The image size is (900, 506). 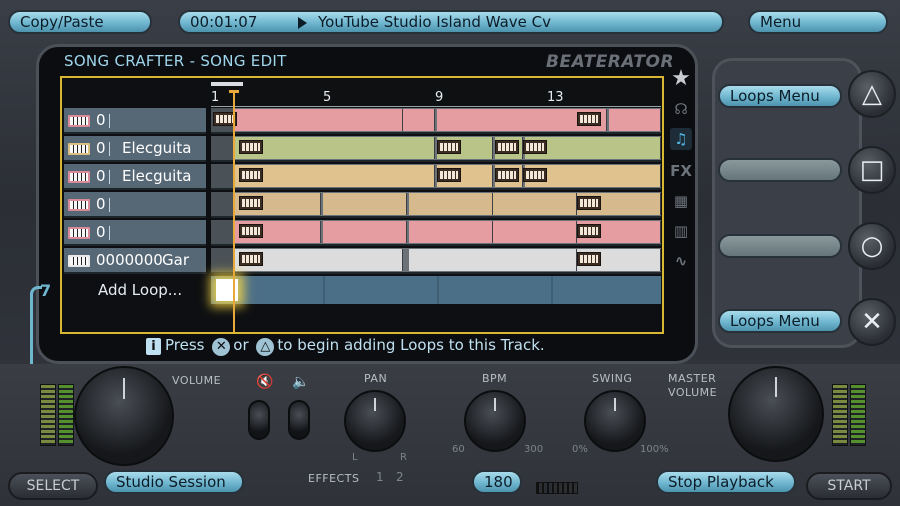 I want to click on menu-button: Menu, so click(x=818, y=22).